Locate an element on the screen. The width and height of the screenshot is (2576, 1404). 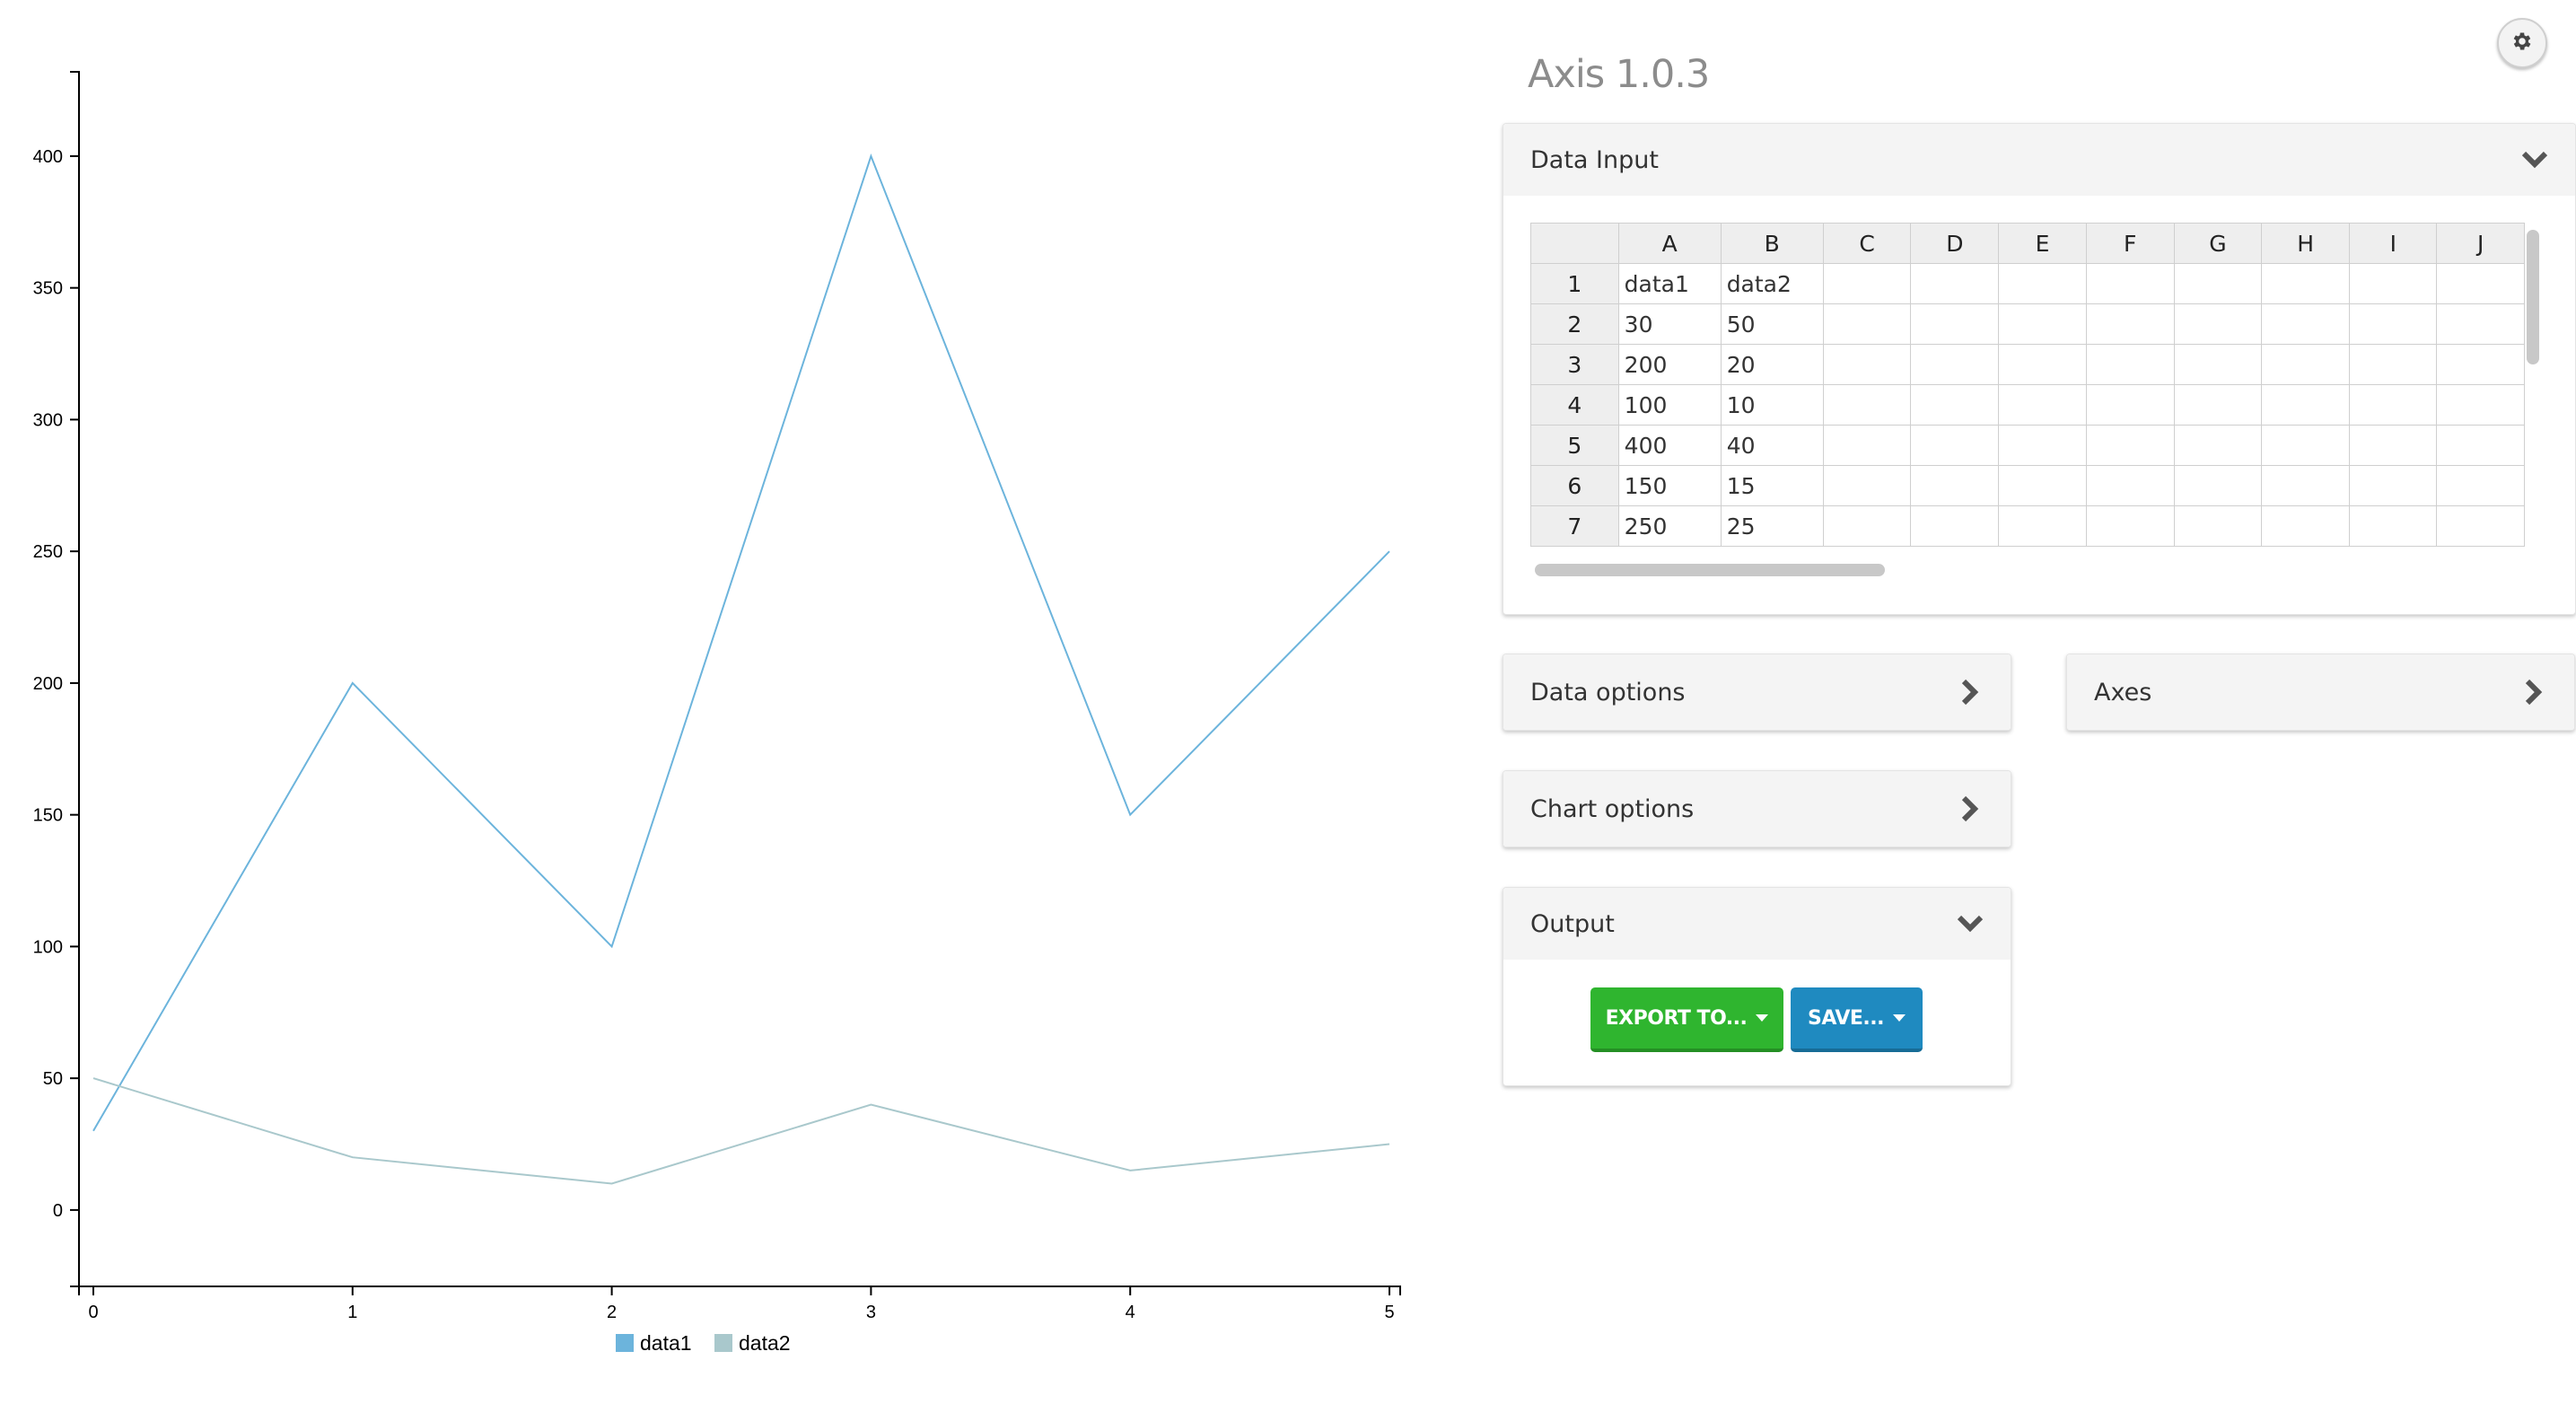
row-header: 4 is located at coordinates (1574, 405).